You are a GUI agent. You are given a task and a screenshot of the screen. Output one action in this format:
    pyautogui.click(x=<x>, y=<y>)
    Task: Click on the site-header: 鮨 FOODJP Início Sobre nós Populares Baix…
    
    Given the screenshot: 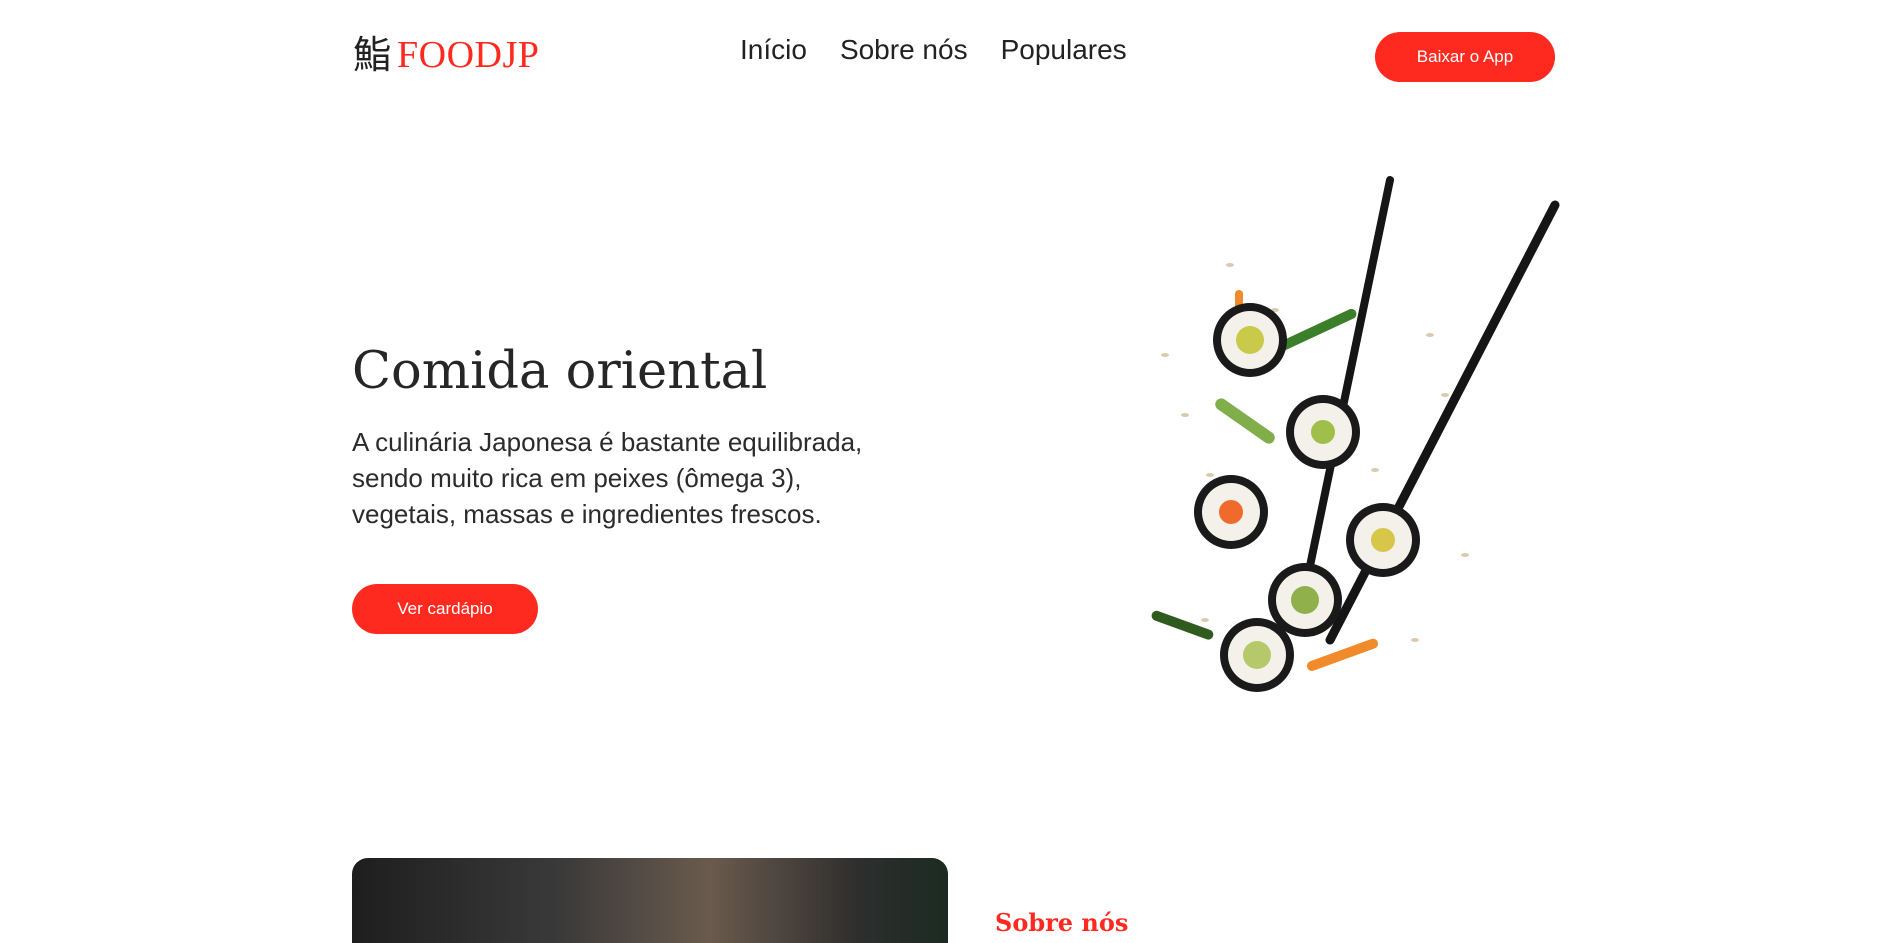 What is the action you would take?
    pyautogui.click(x=950, y=56)
    